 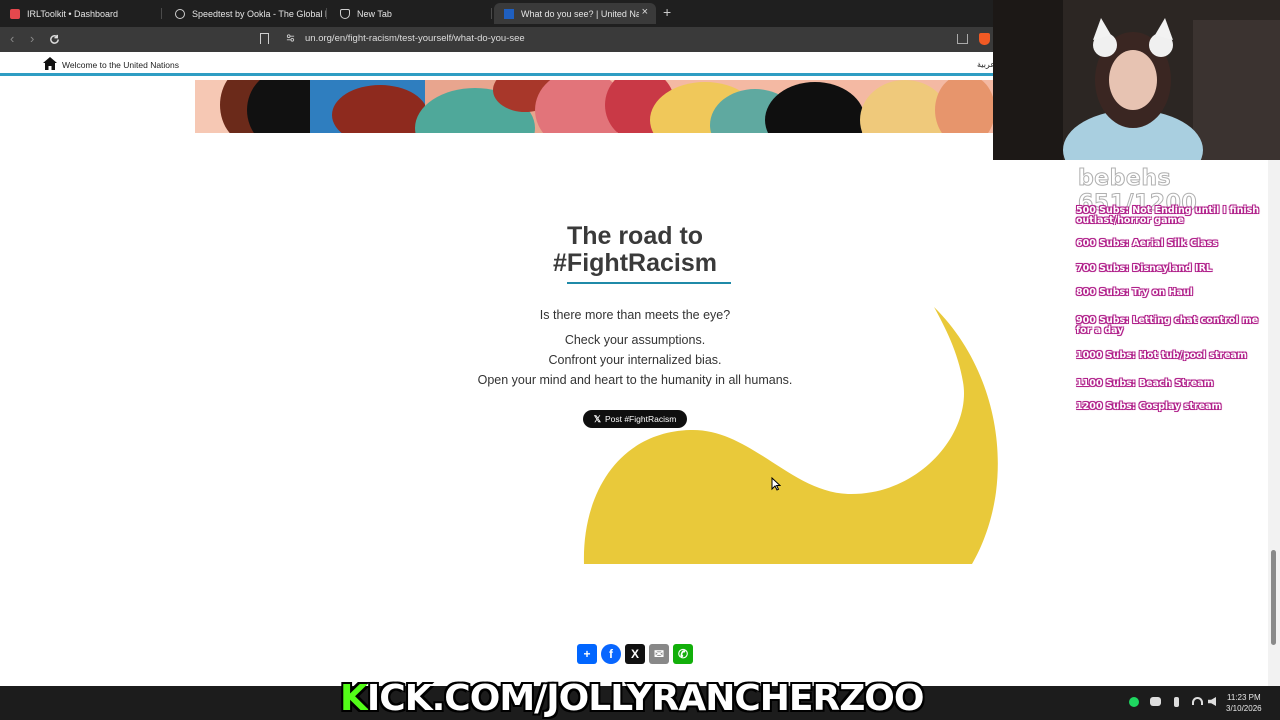 I want to click on share-whatsapp-button: ✆, so click(x=683, y=654).